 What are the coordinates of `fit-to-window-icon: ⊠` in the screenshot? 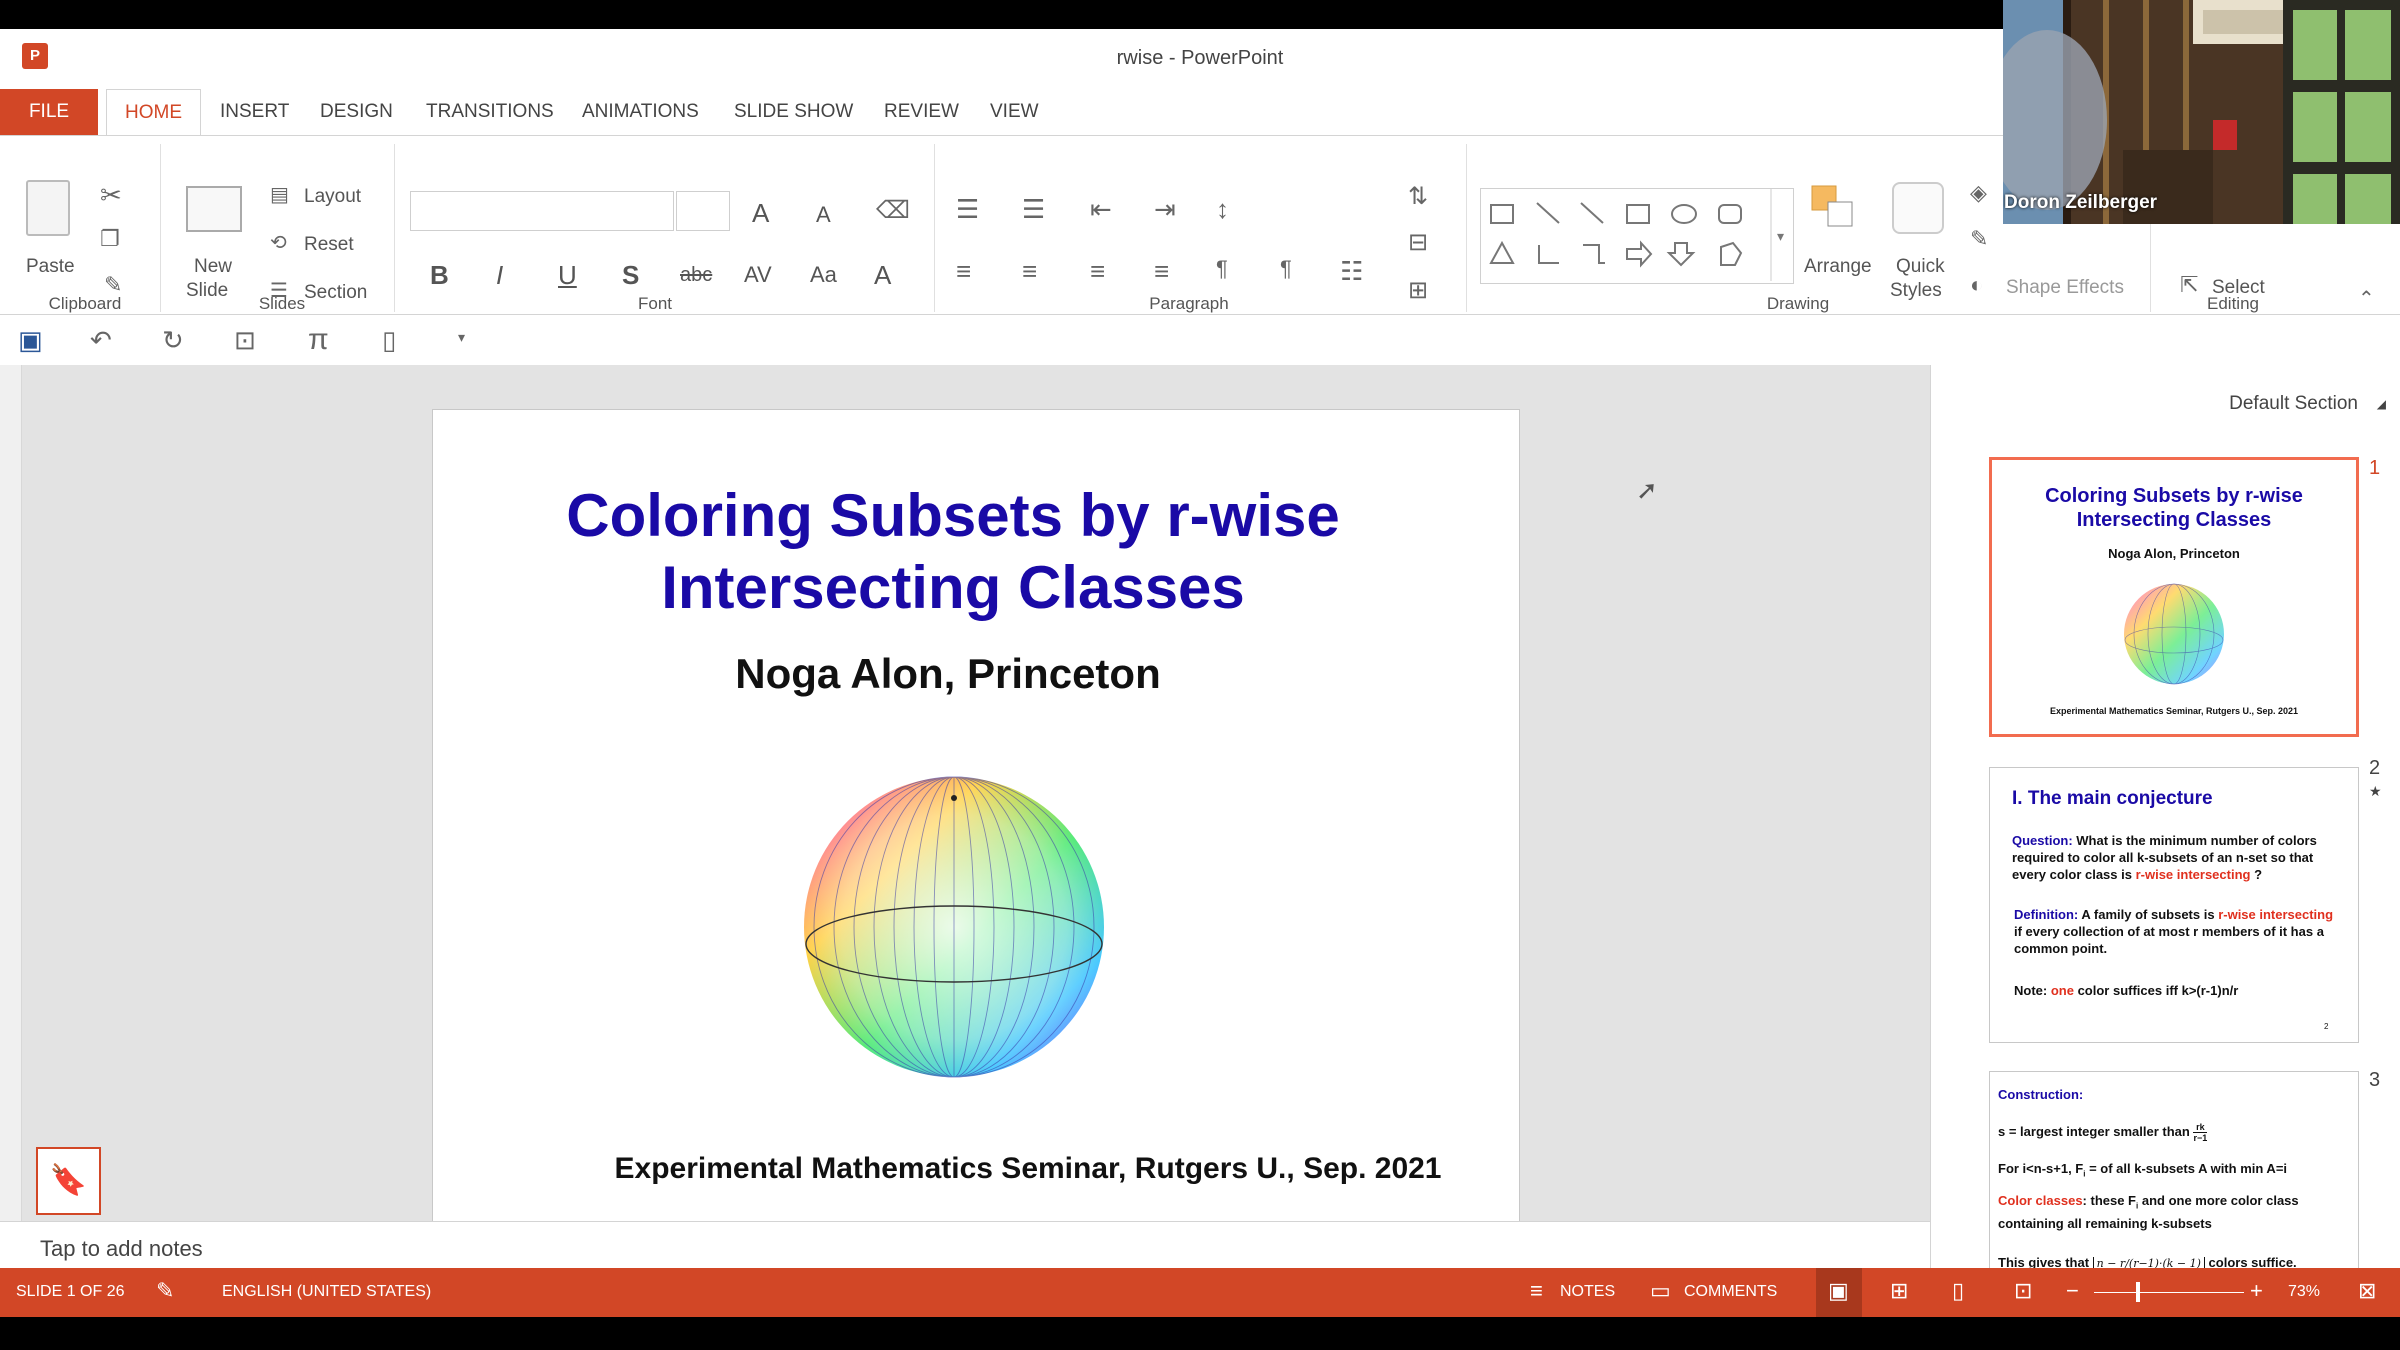 It's located at (2367, 1291).